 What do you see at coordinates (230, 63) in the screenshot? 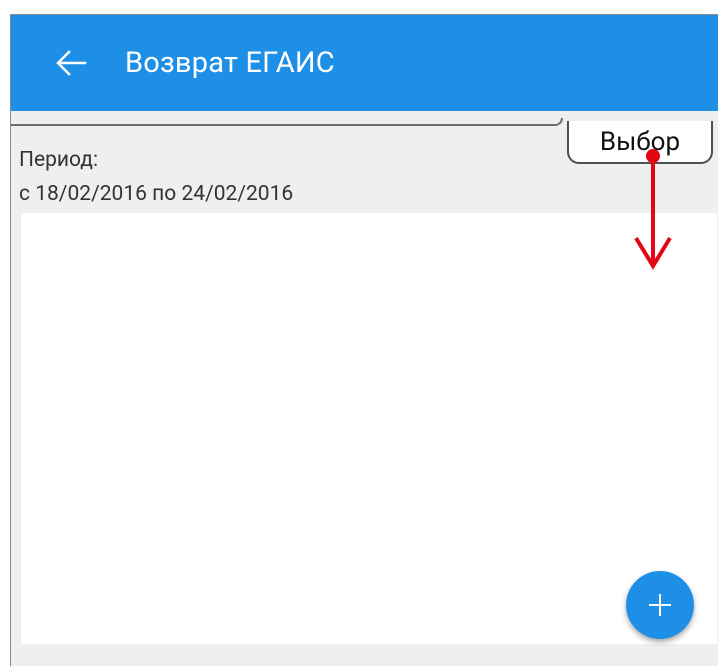
I see `page-title: Возврат ЕГАИС` at bounding box center [230, 63].